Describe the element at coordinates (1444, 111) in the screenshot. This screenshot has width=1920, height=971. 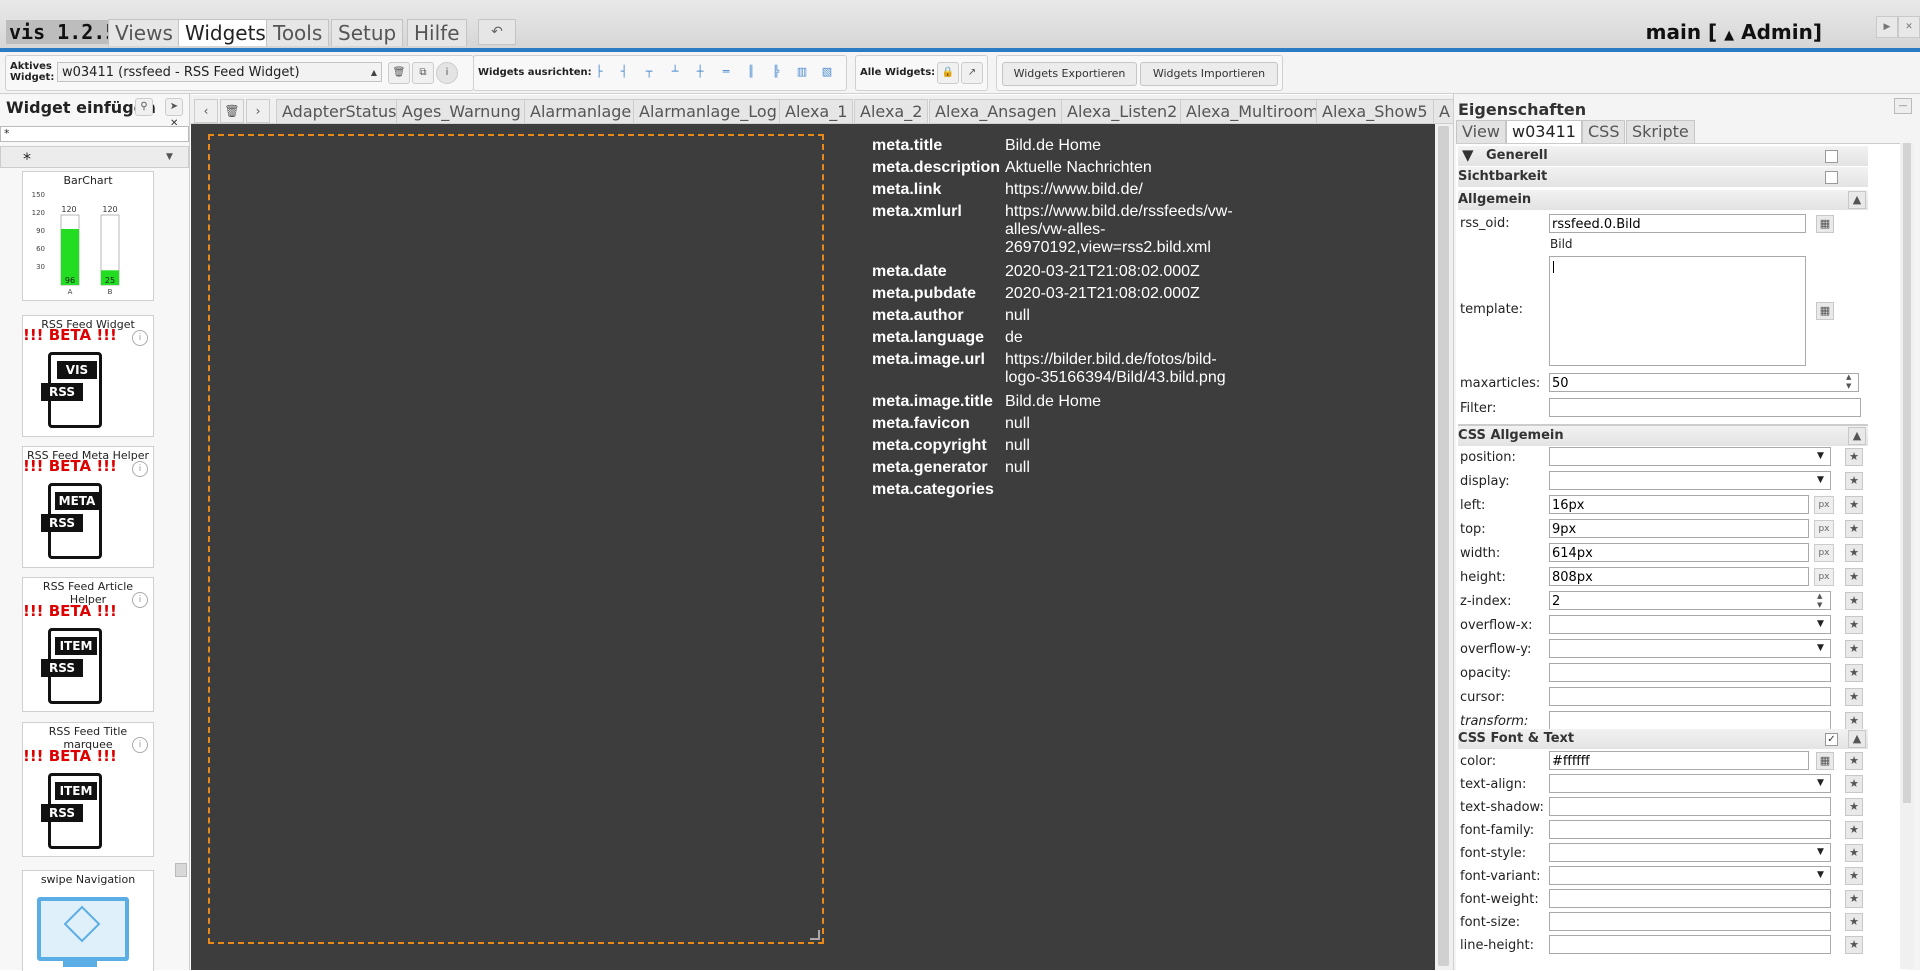
I see `tab-more: A` at that location.